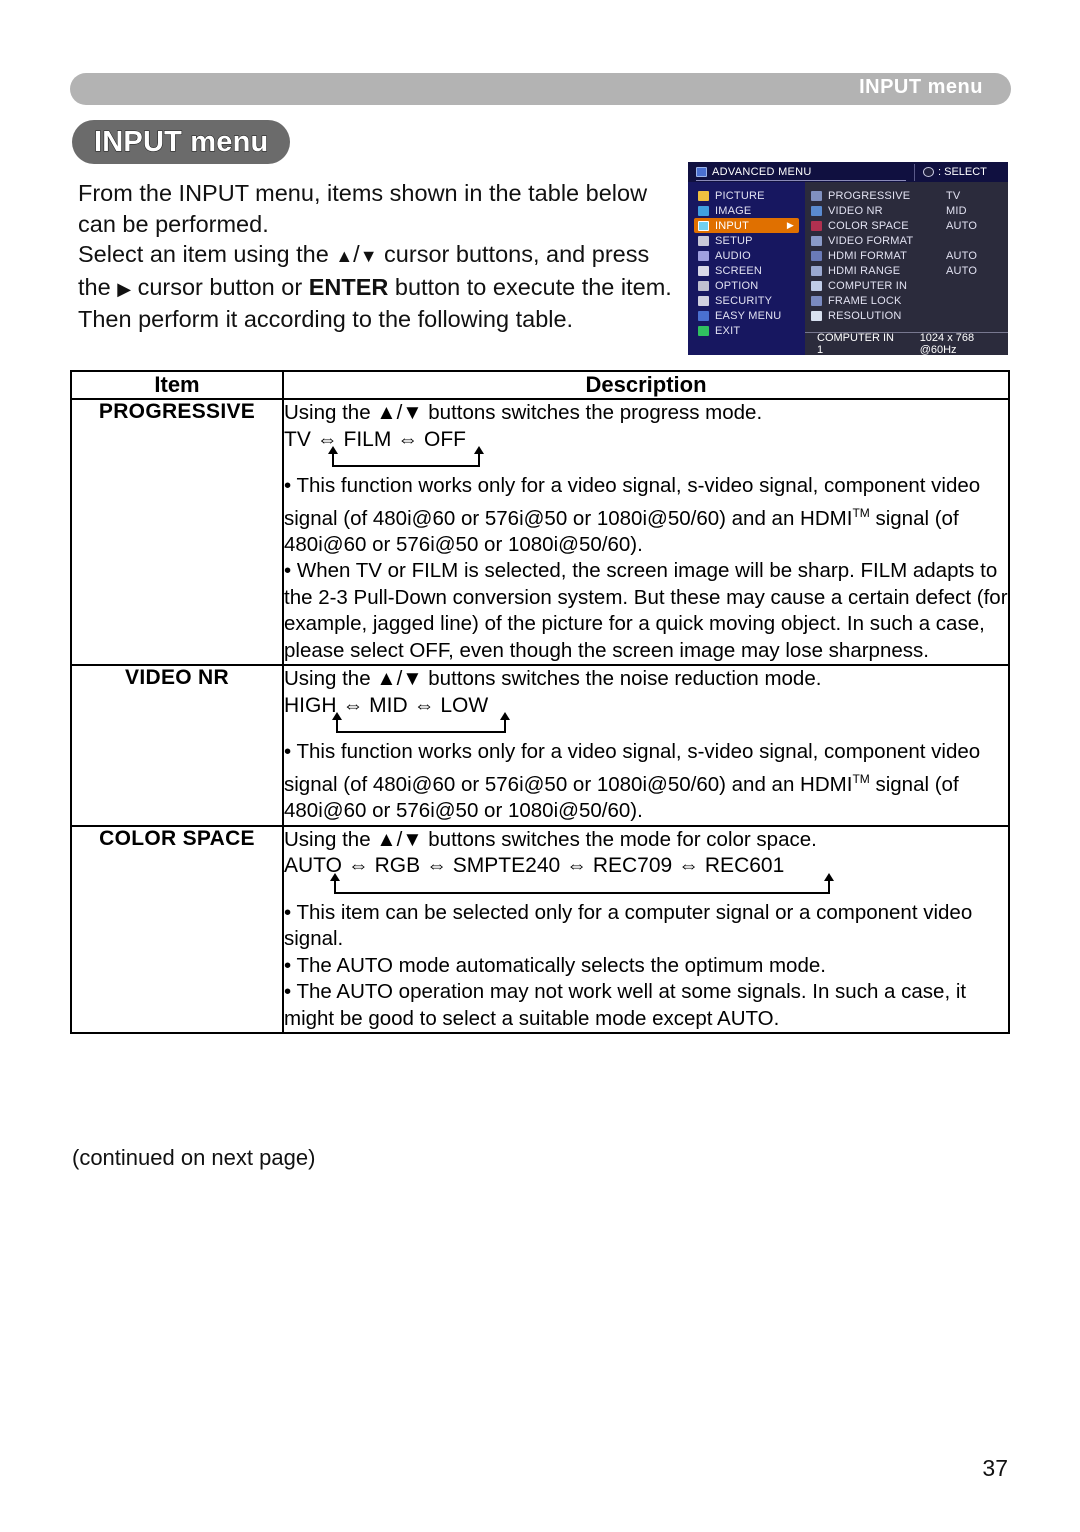  Describe the element at coordinates (928, 172) in the screenshot. I see `select-wheel-icon` at that location.